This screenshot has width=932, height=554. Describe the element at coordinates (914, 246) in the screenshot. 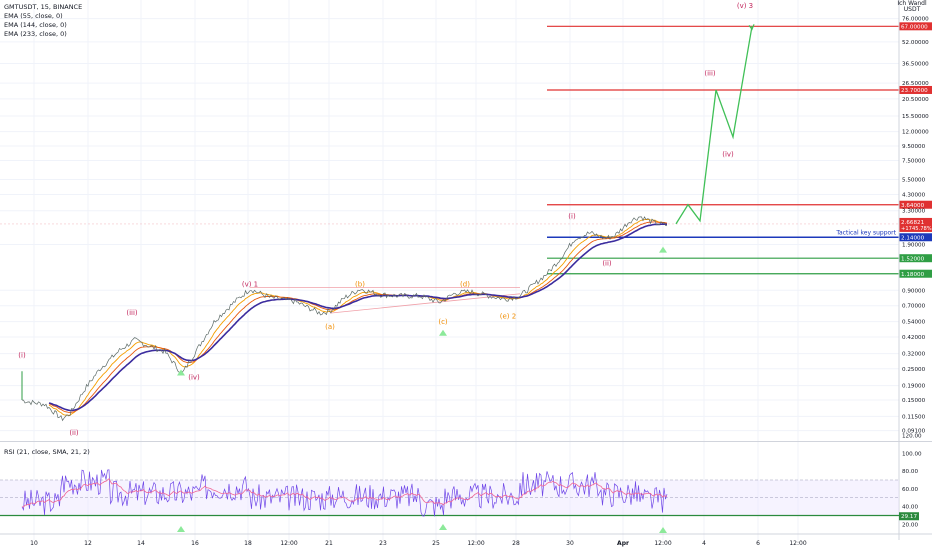

I see `y-tick-label: 1.90000` at that location.